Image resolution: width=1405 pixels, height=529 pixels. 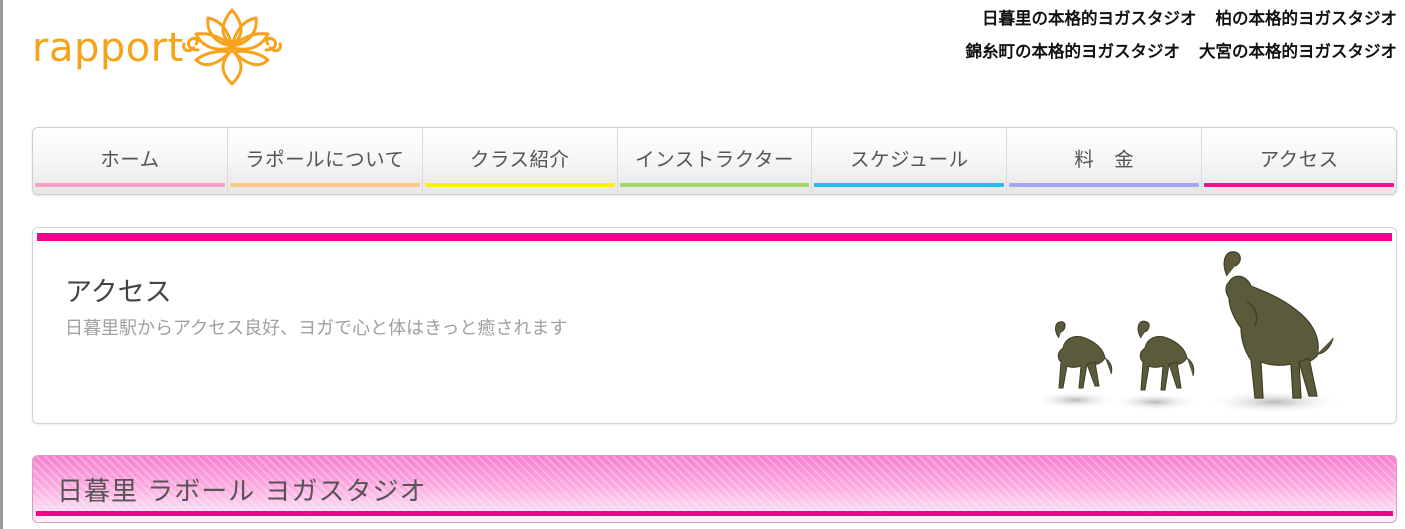 What do you see at coordinates (108, 48) in the screenshot?
I see `logo-text: rapport` at bounding box center [108, 48].